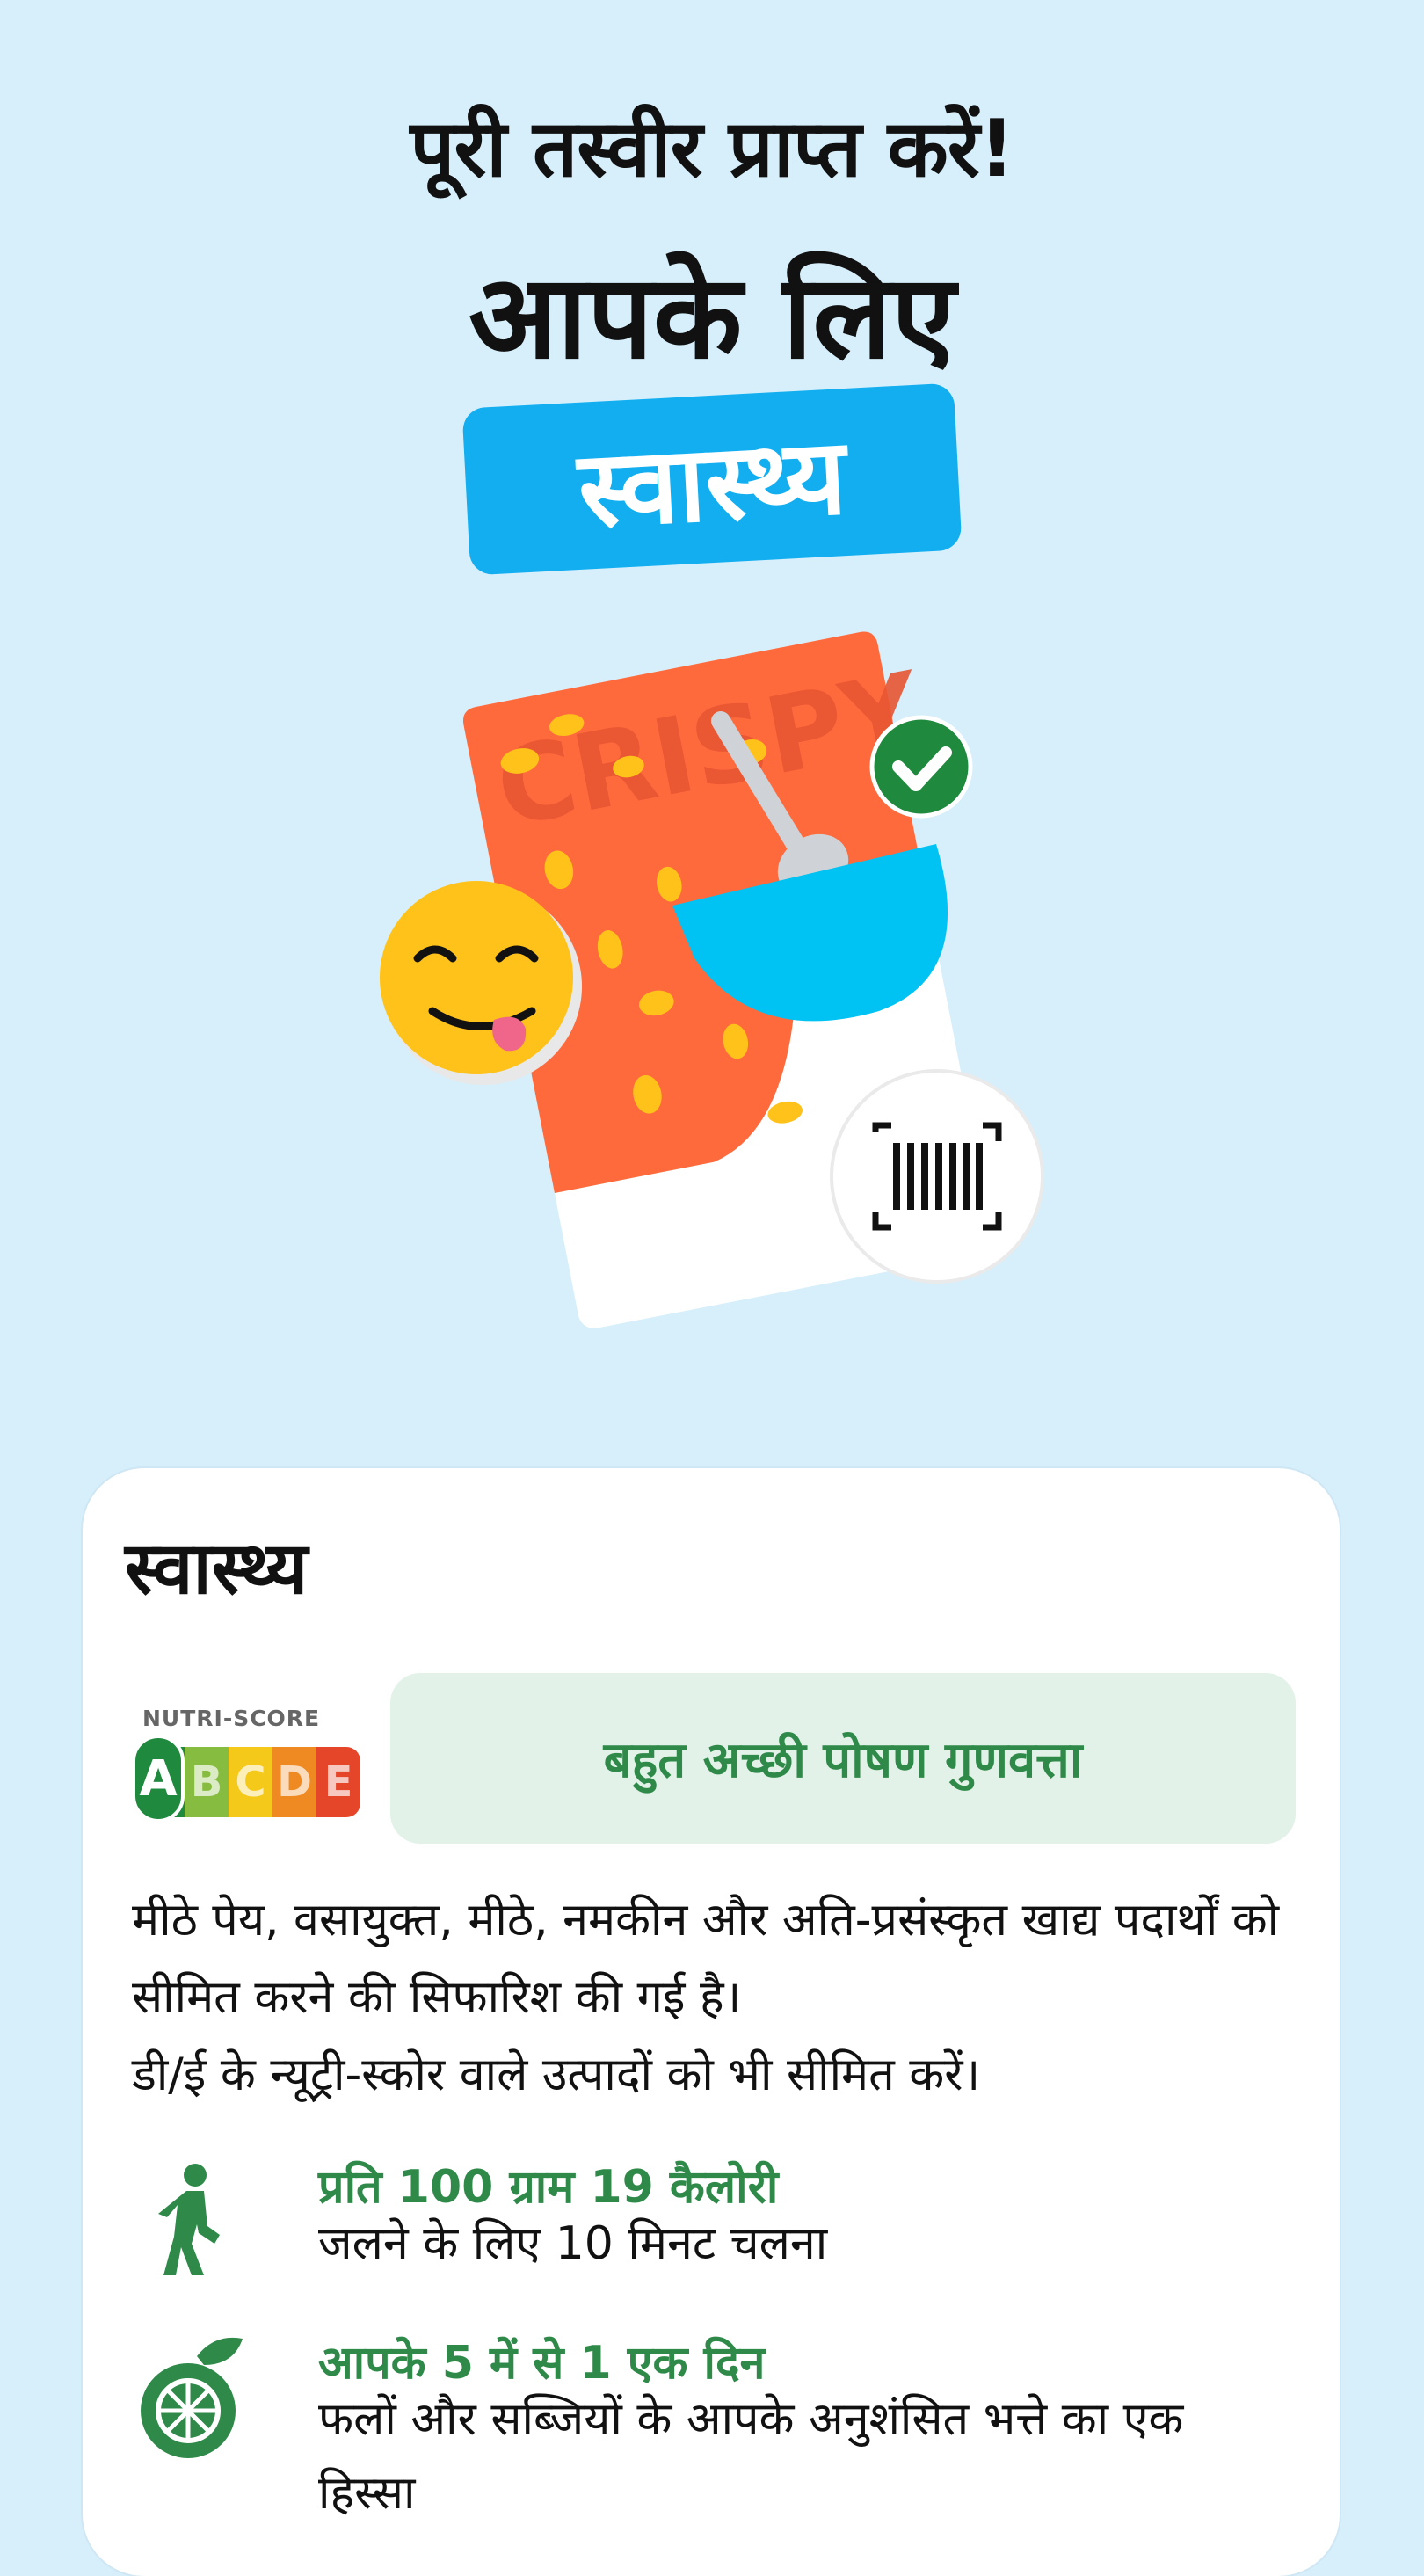 The height and width of the screenshot is (2576, 1424). What do you see at coordinates (192, 2397) in the screenshot?
I see `fruit-icon` at bounding box center [192, 2397].